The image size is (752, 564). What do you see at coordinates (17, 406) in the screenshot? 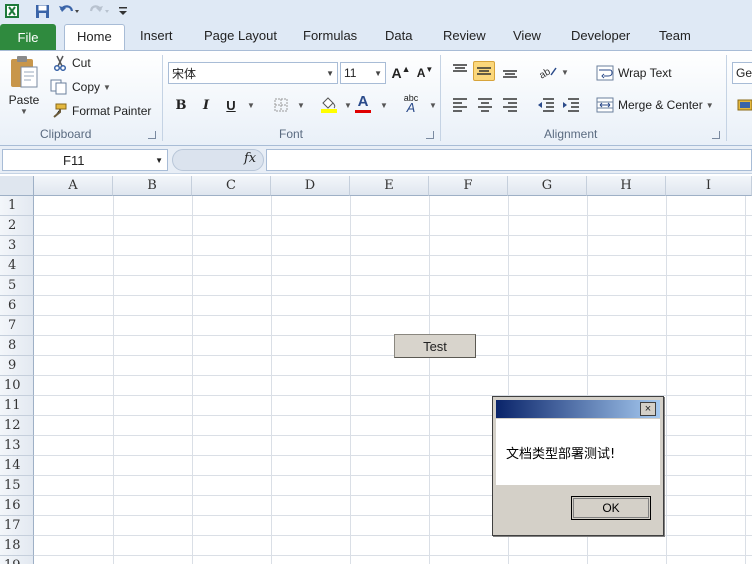
I see `row-header-11: 11` at bounding box center [17, 406].